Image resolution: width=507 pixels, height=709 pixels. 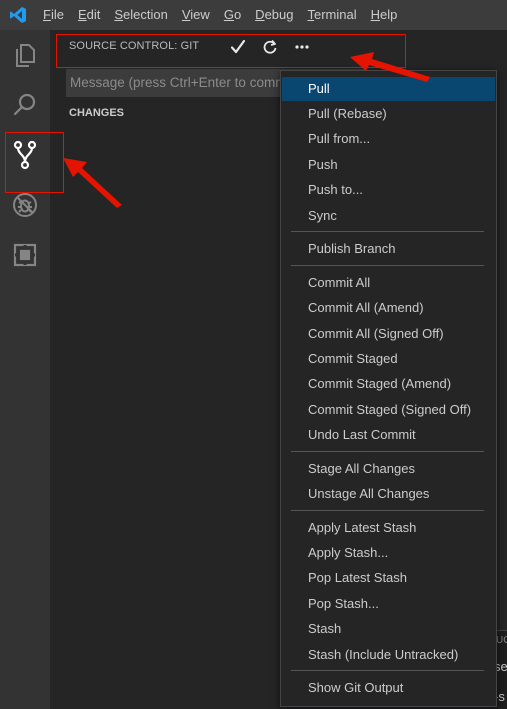 What do you see at coordinates (388, 216) in the screenshot?
I see `menu-item-sync: Sync` at bounding box center [388, 216].